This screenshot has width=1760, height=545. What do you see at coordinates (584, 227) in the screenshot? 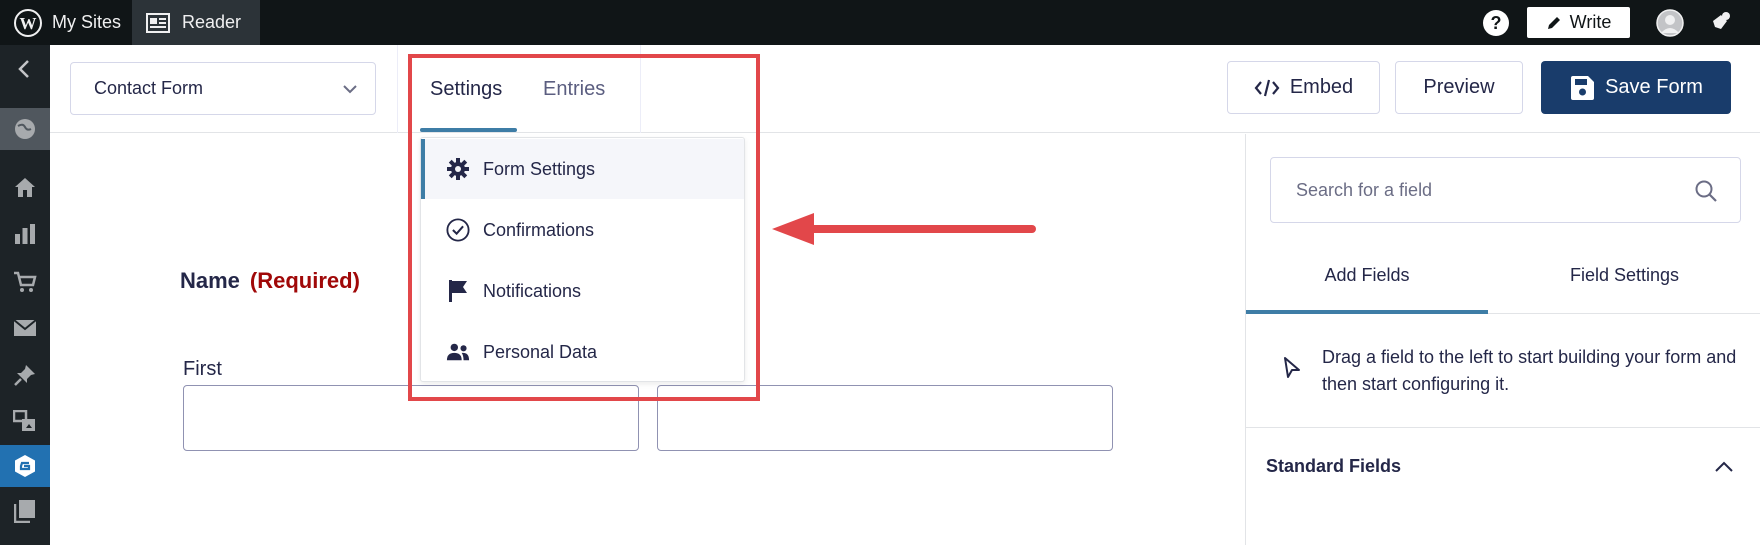
I see `annotation-highlight-box` at bounding box center [584, 227].